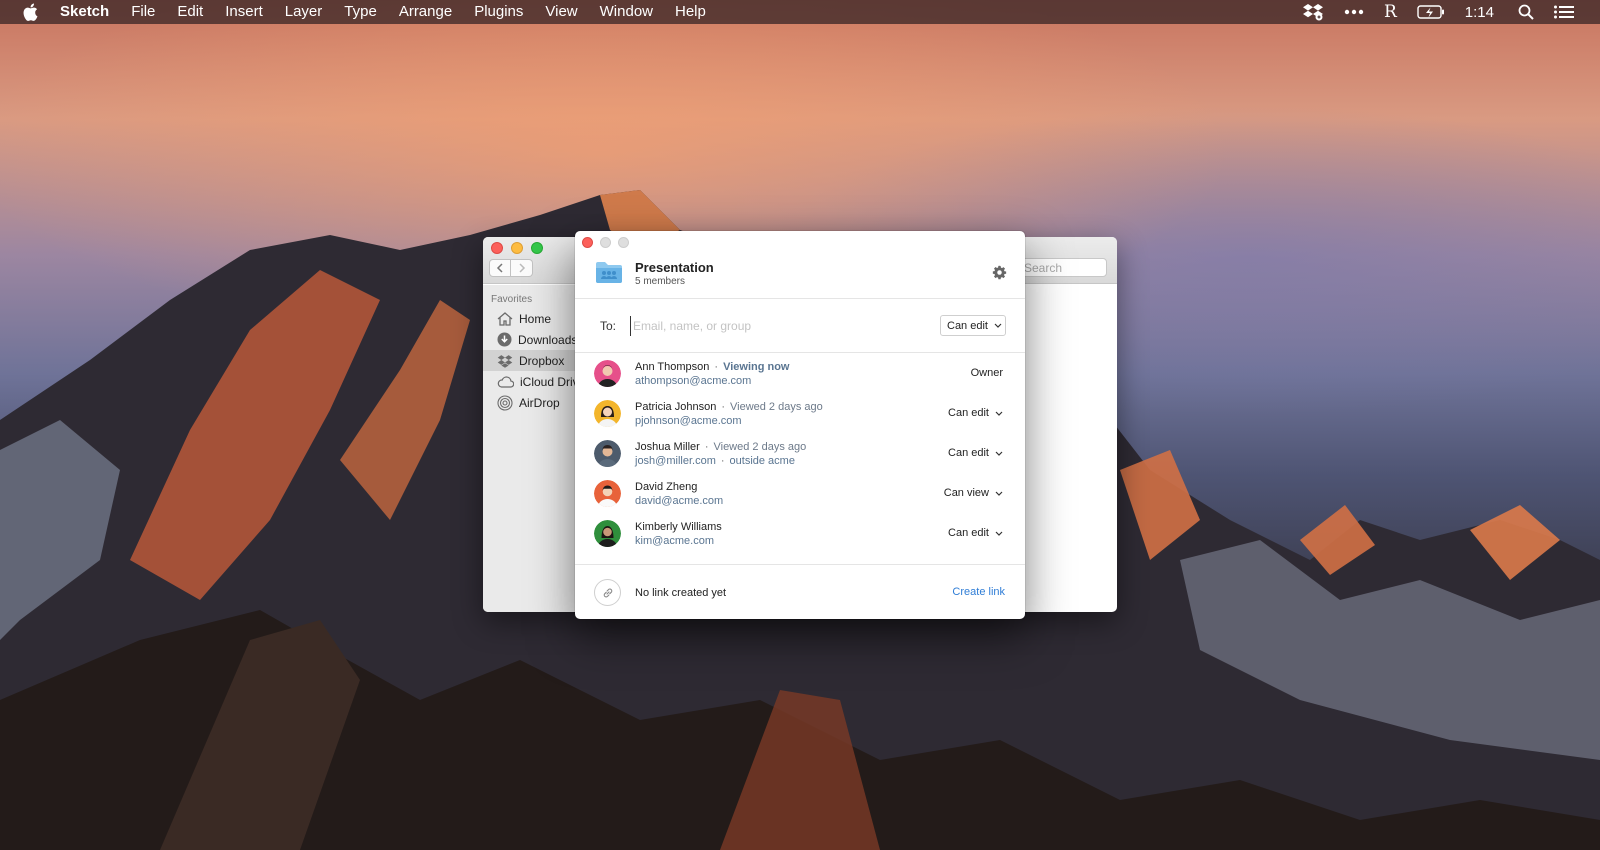  I want to click on member-name: Kimberly Williams, so click(678, 527).